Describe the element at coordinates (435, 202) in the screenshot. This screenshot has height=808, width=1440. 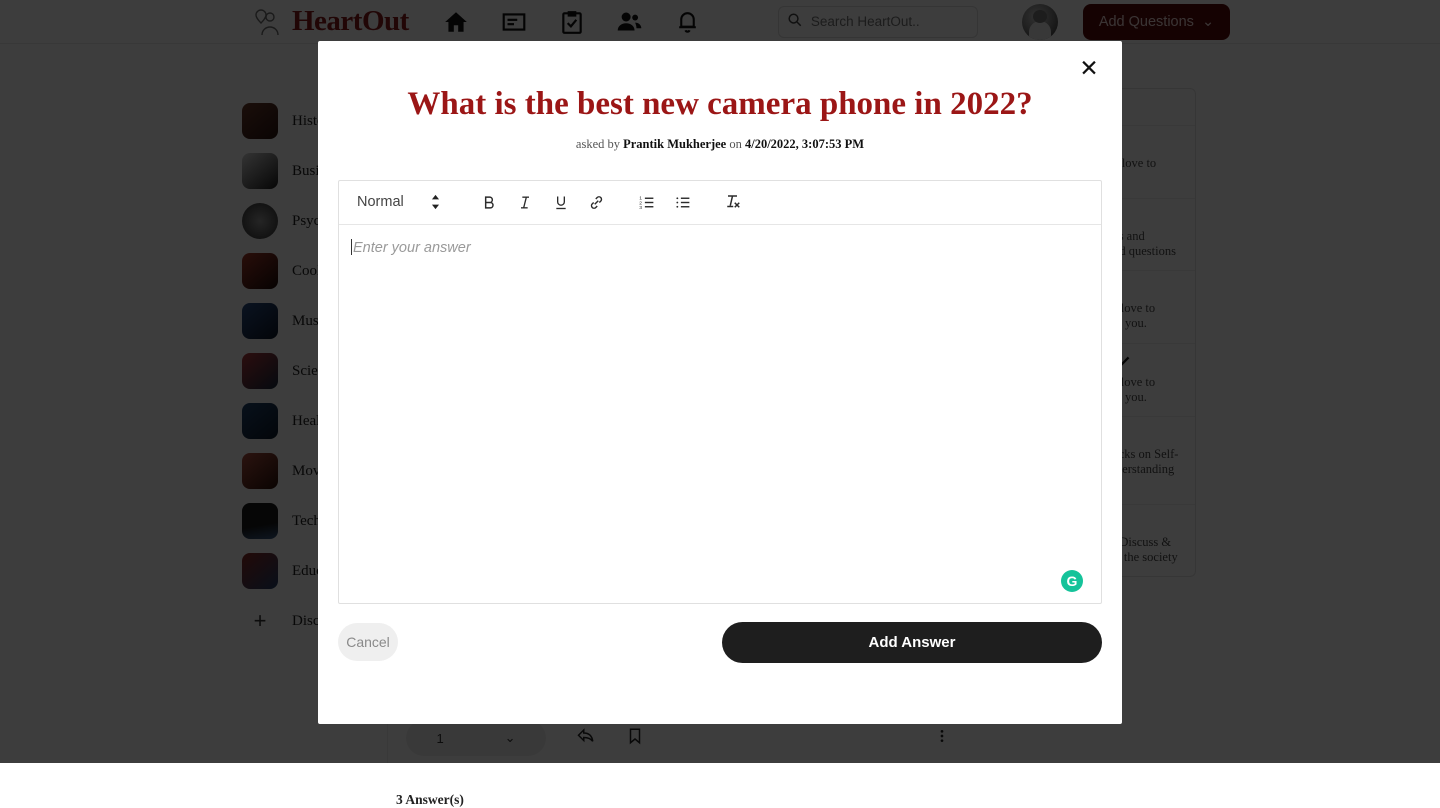
I see `chevron-updown-icon` at that location.